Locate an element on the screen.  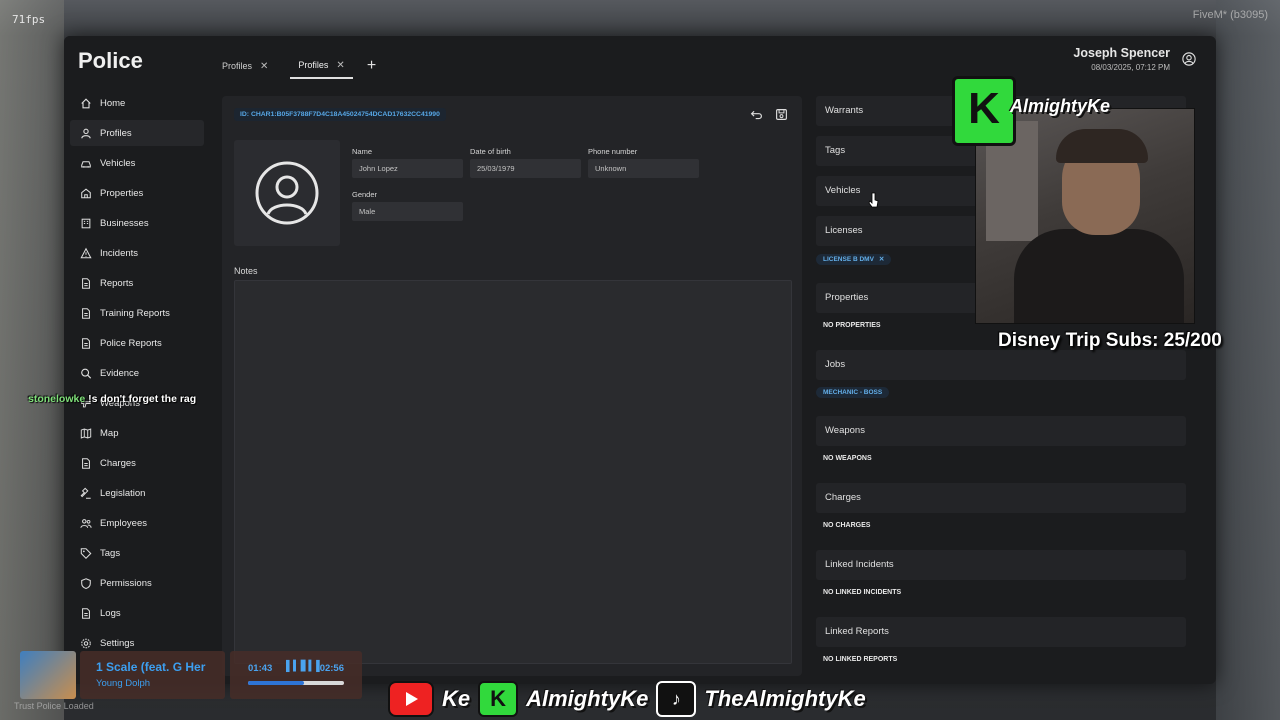
sidebar-item-tags: Tags is located at coordinates (137, 553).